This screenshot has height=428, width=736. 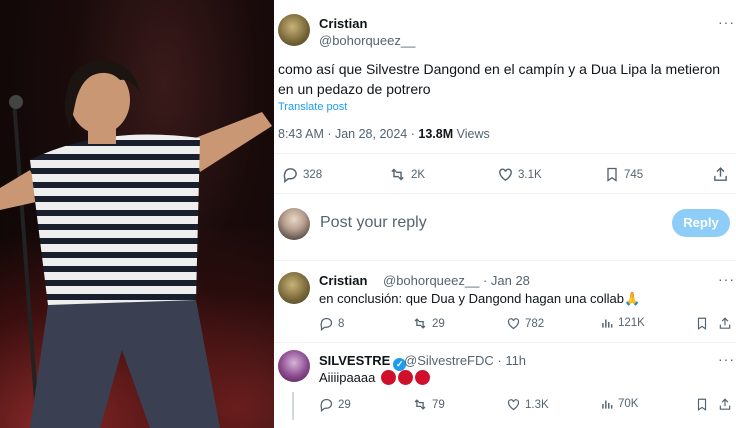 I want to click on like-count: 1.3K, so click(x=537, y=404).